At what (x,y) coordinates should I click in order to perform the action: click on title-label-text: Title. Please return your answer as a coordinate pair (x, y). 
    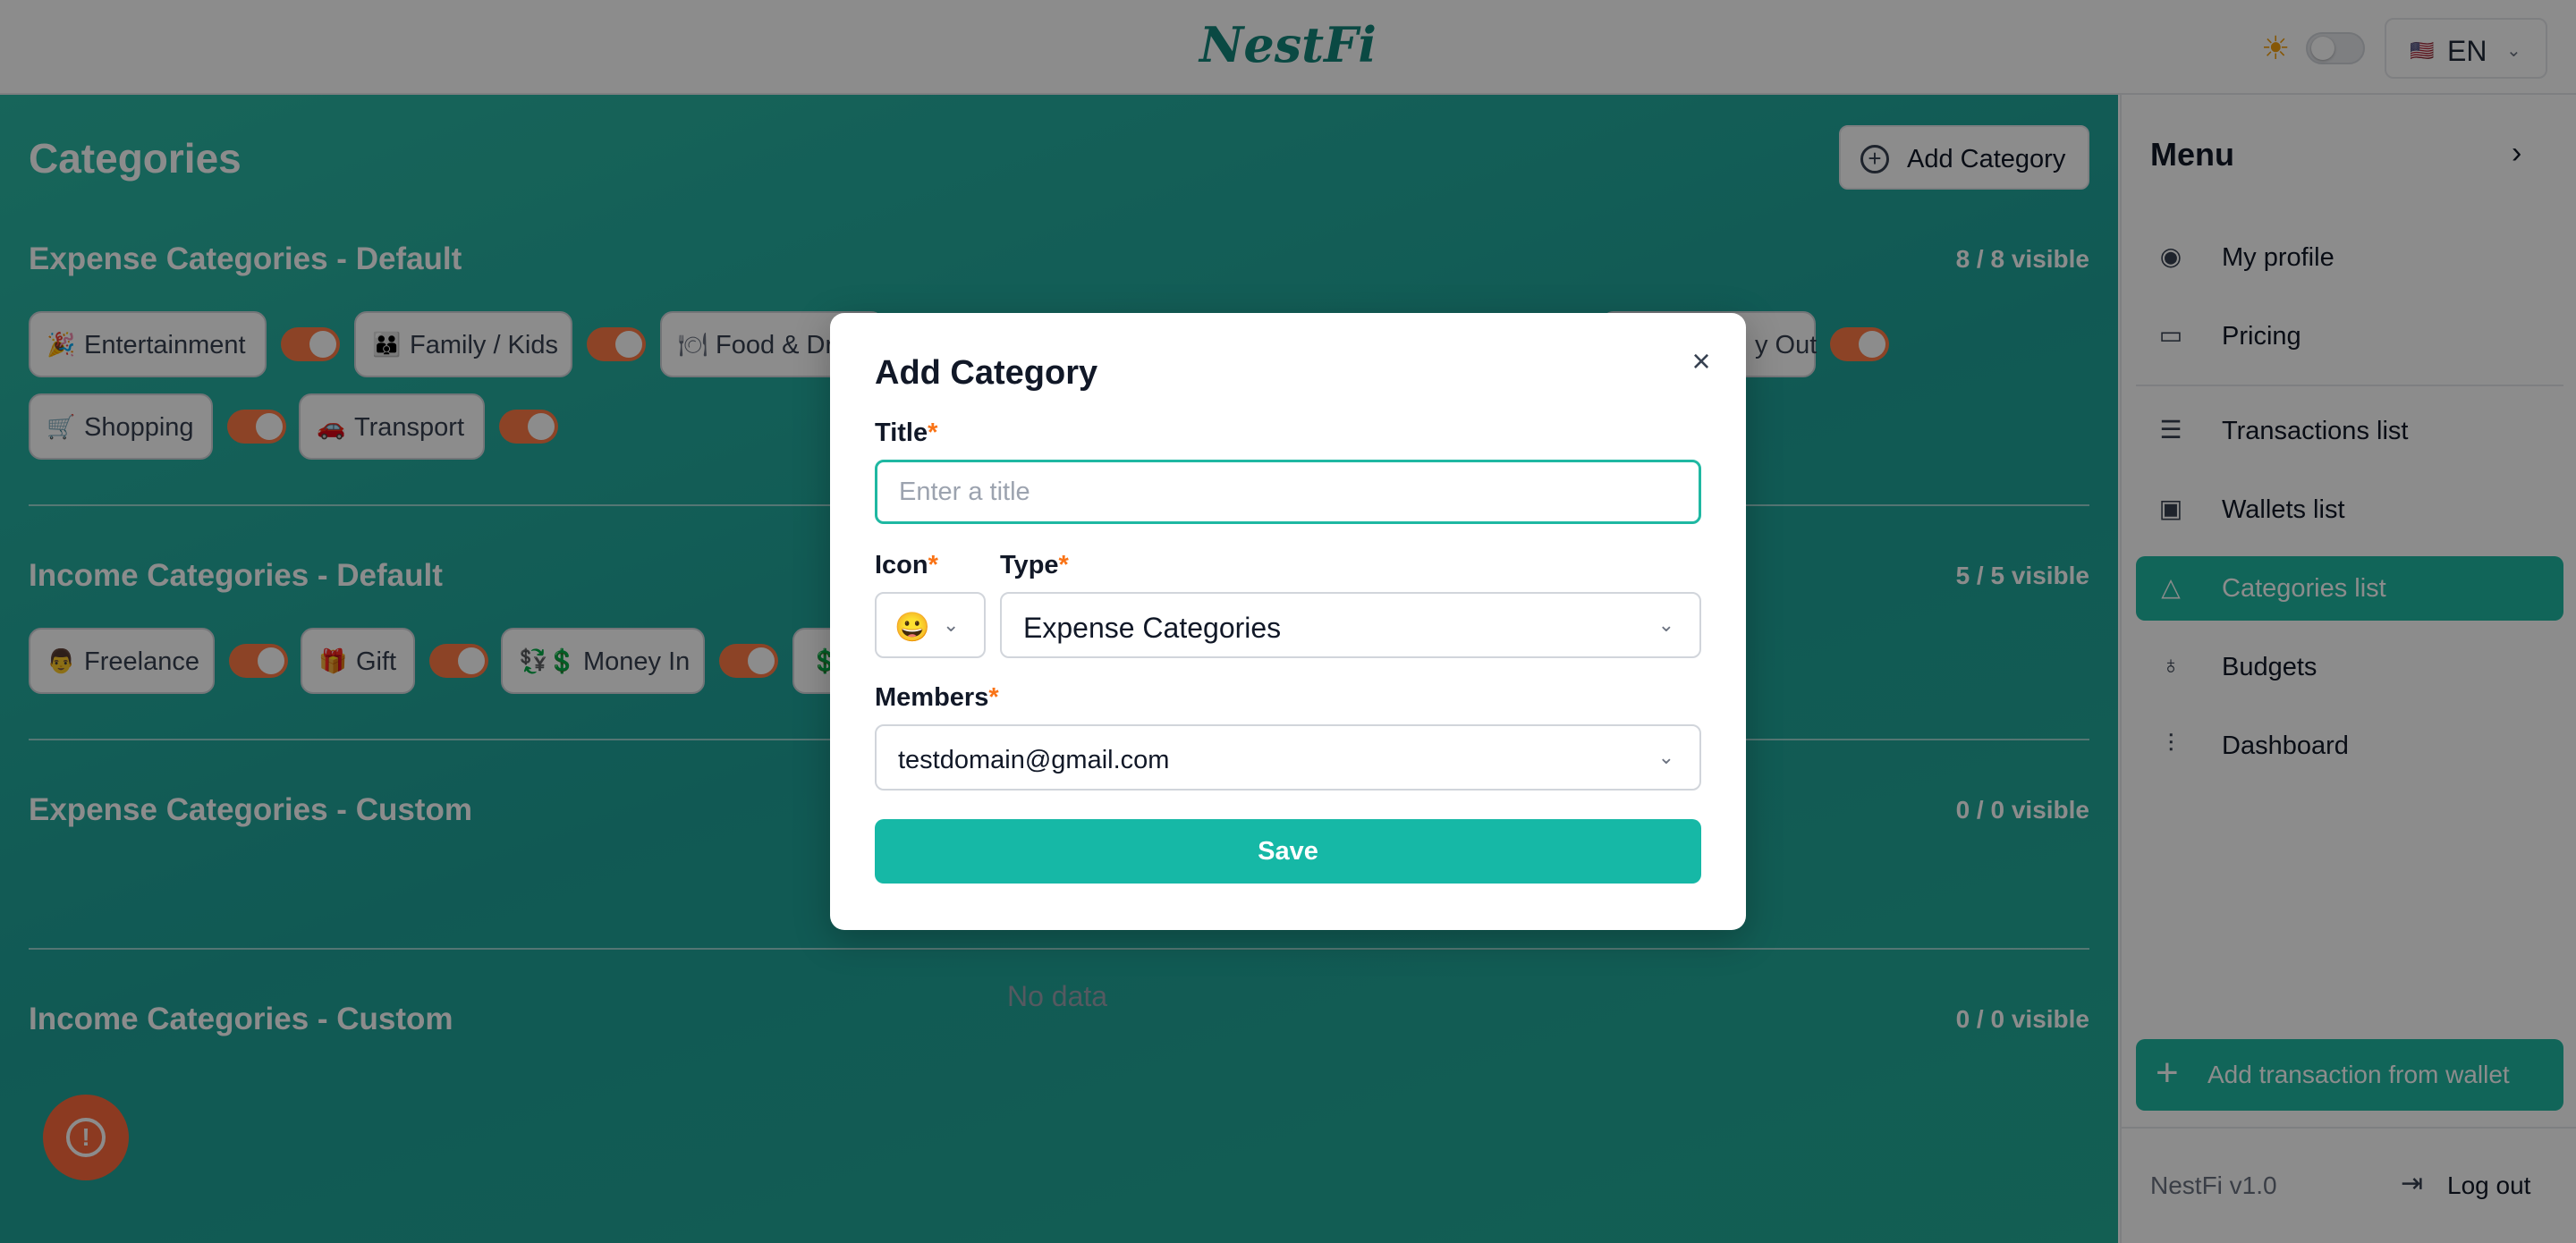
    Looking at the image, I should click on (901, 433).